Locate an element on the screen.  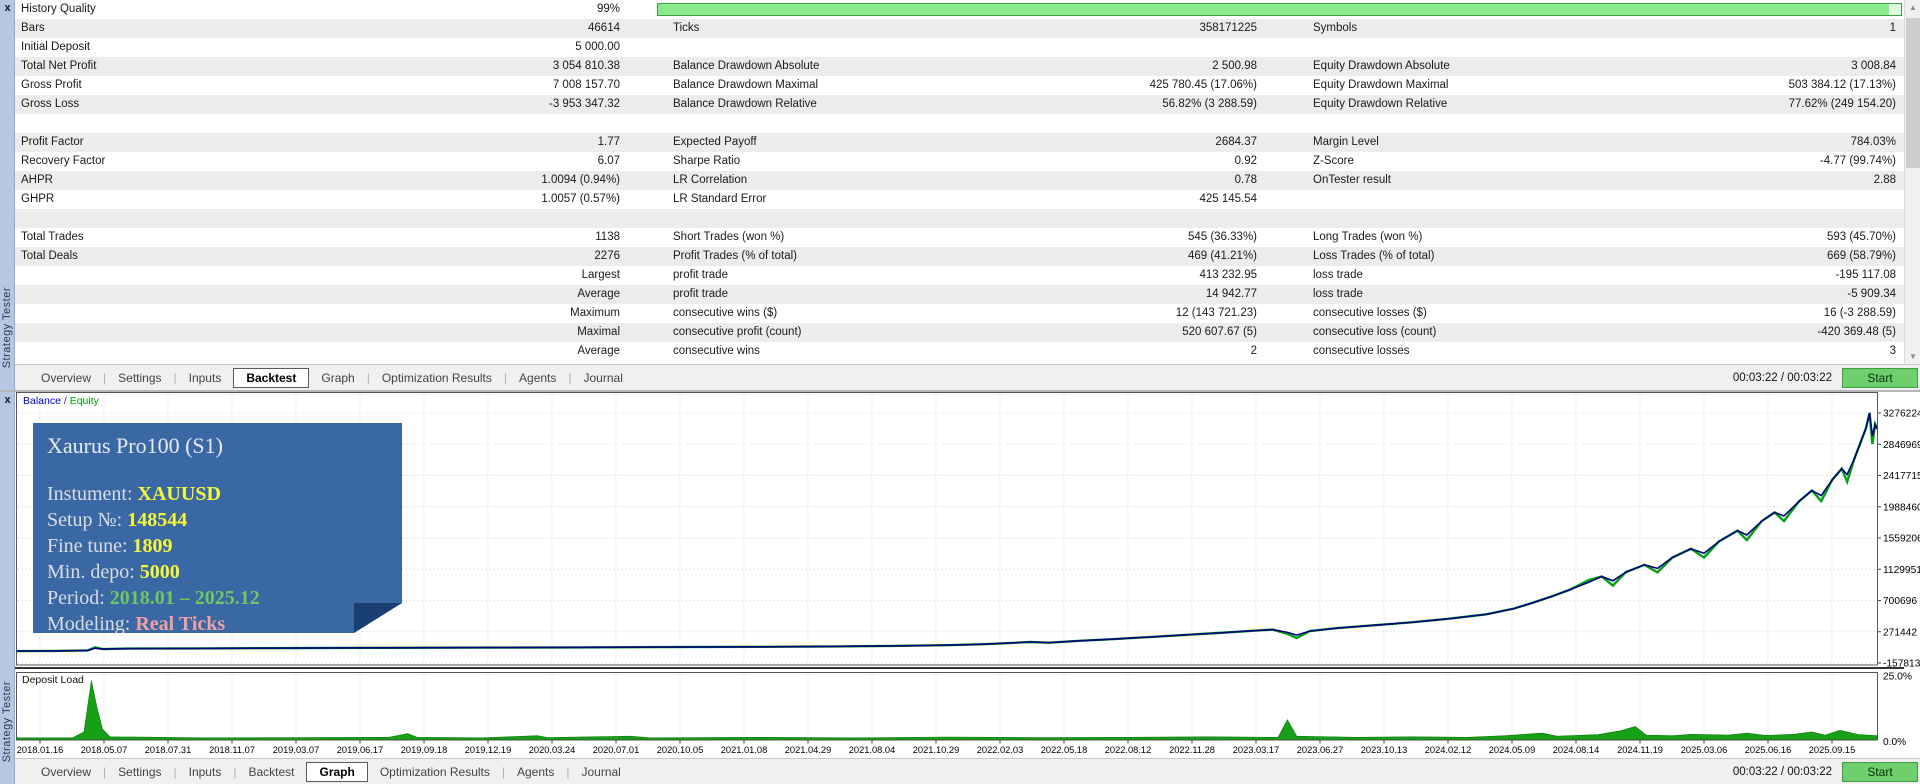
svg-text: 2018.05.07 is located at coordinates (104, 750).